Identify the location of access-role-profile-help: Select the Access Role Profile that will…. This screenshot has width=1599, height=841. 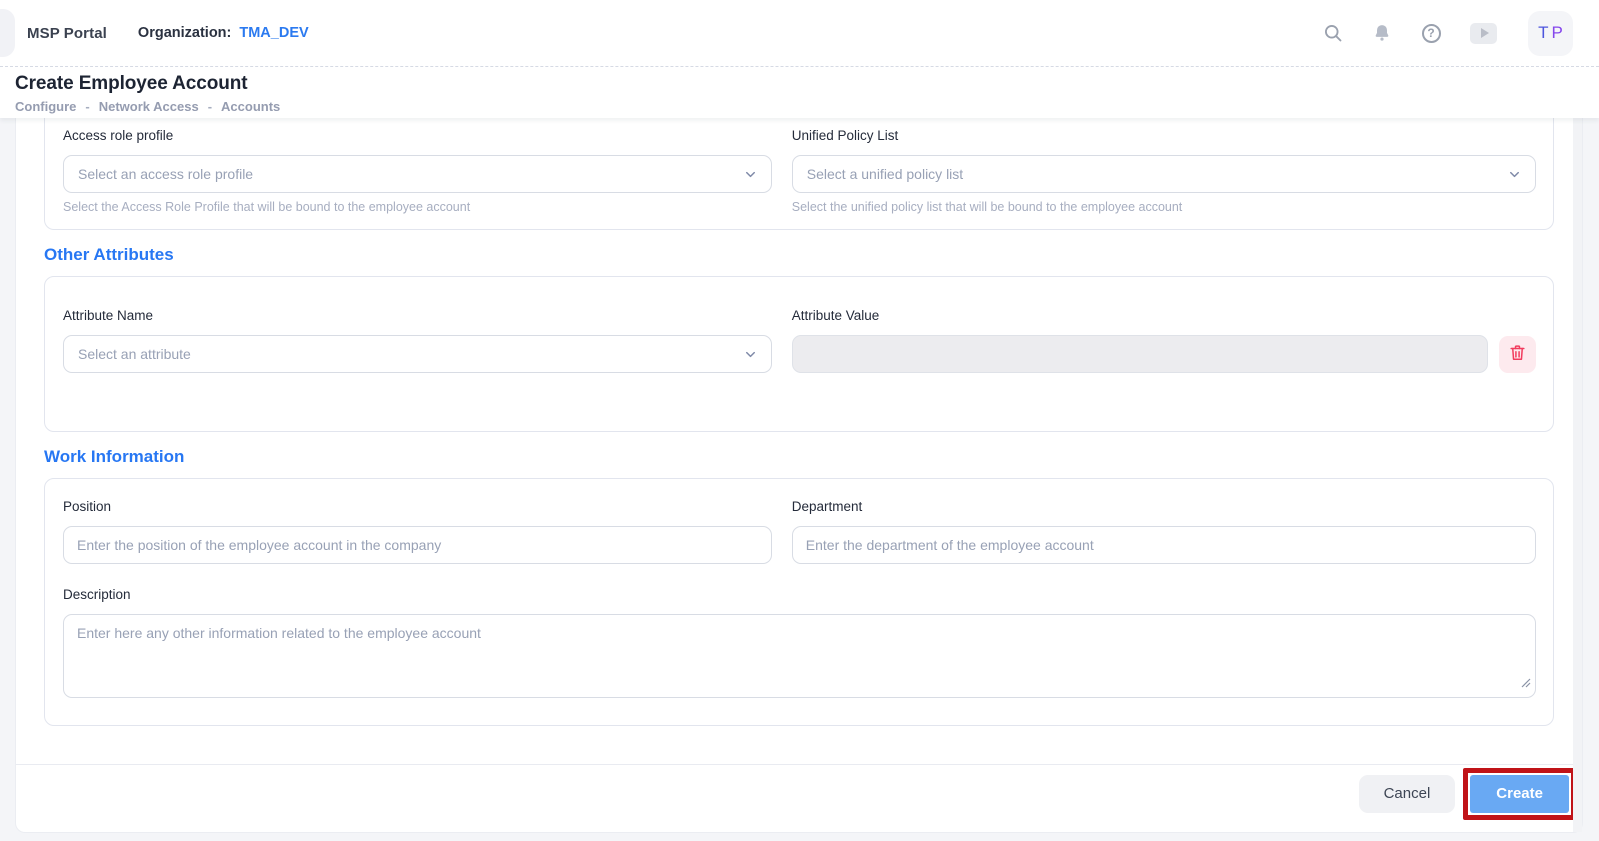
(267, 207).